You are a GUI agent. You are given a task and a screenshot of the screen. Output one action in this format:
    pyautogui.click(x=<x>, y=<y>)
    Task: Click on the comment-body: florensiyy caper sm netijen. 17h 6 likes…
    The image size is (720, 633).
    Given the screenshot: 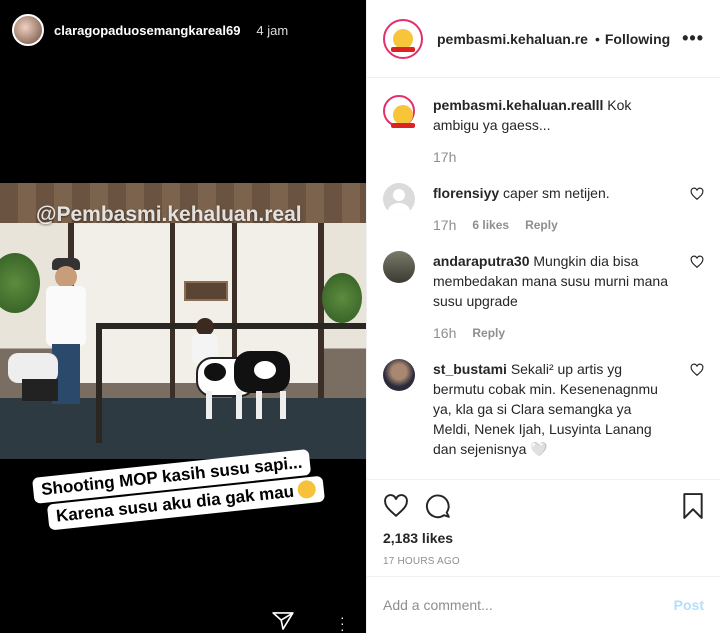 What is the action you would take?
    pyautogui.click(x=551, y=209)
    